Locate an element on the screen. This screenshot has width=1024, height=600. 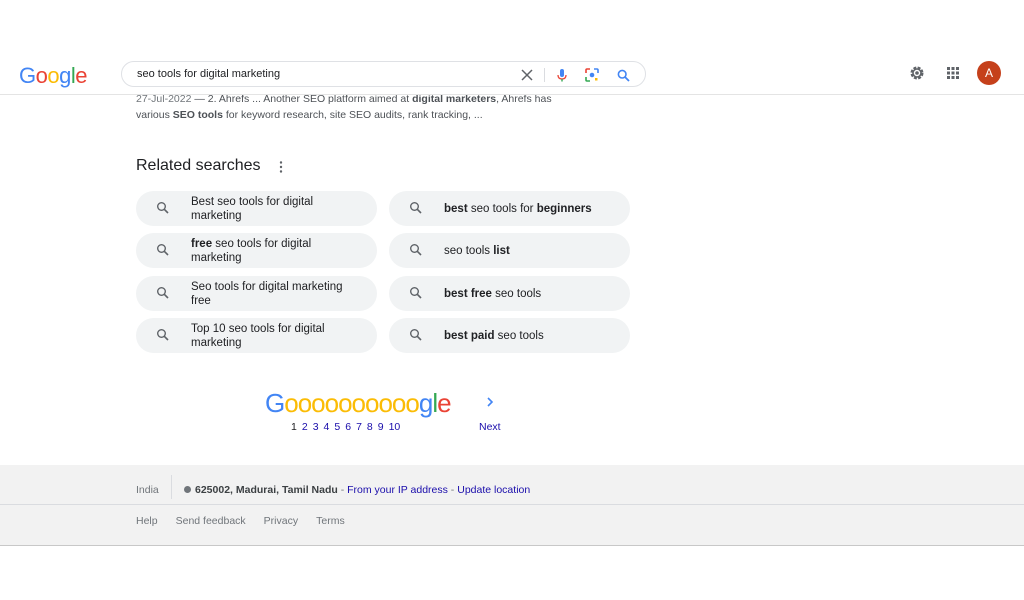
header-bar: Google seo tools for digital marketing A is located at coordinates (512, 72).